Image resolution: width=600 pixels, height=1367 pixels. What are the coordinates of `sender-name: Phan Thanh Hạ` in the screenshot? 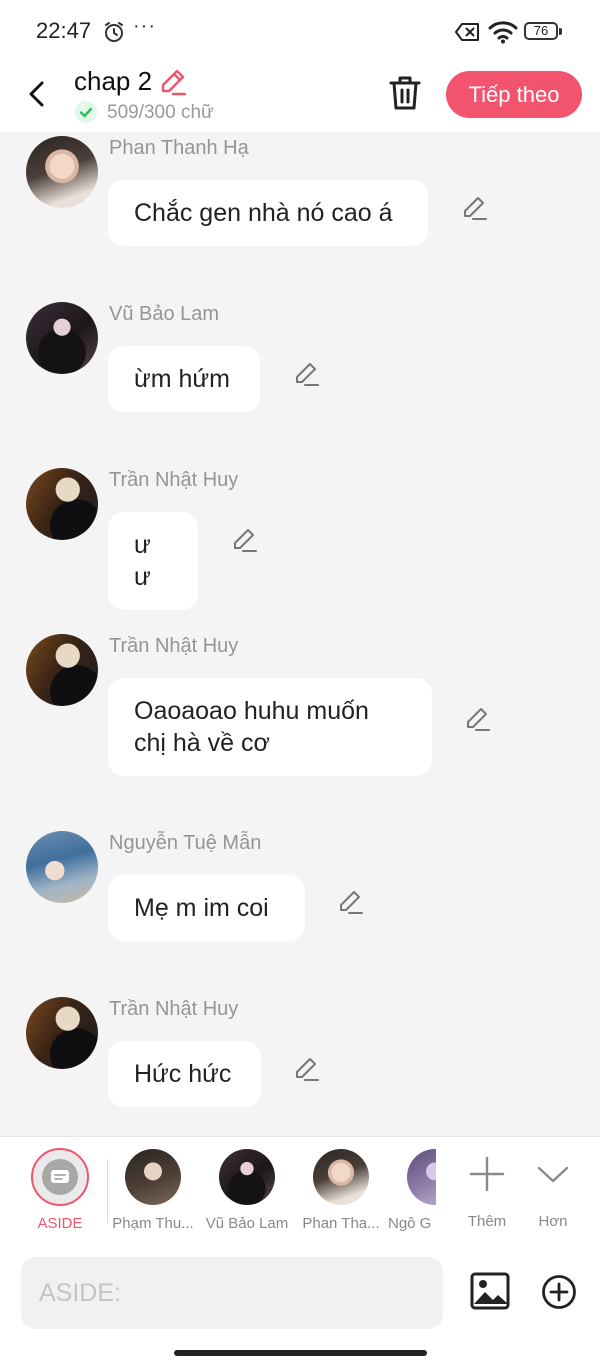 It's located at (179, 148).